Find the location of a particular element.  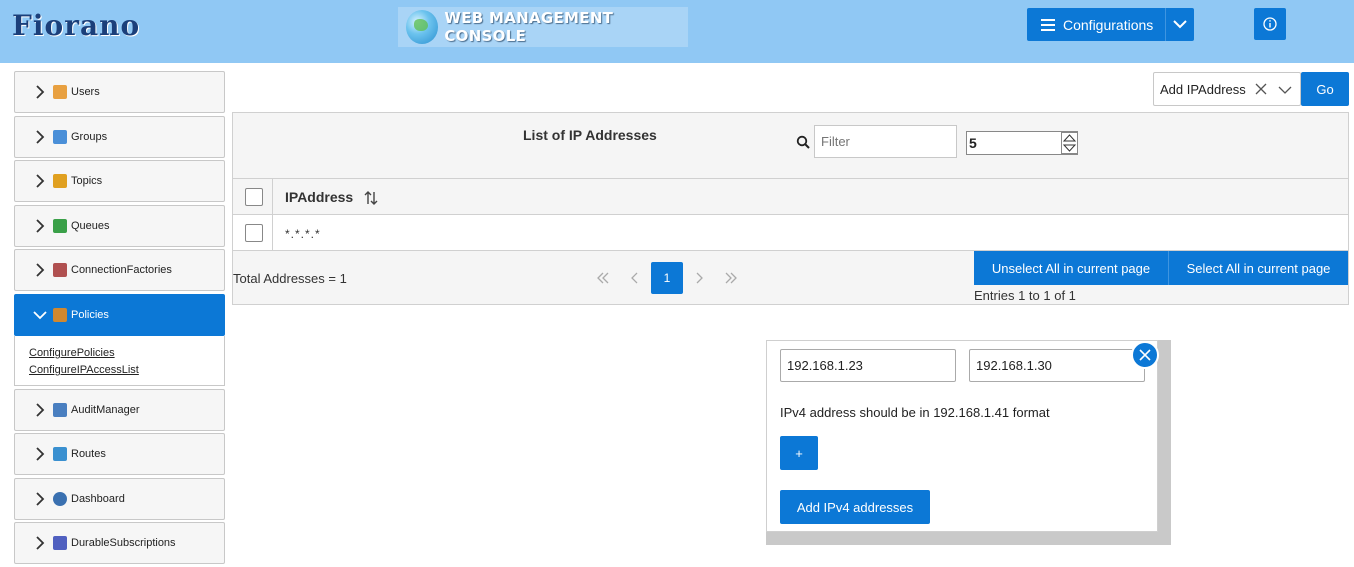

configurations-label: Configurations is located at coordinates (1108, 24).